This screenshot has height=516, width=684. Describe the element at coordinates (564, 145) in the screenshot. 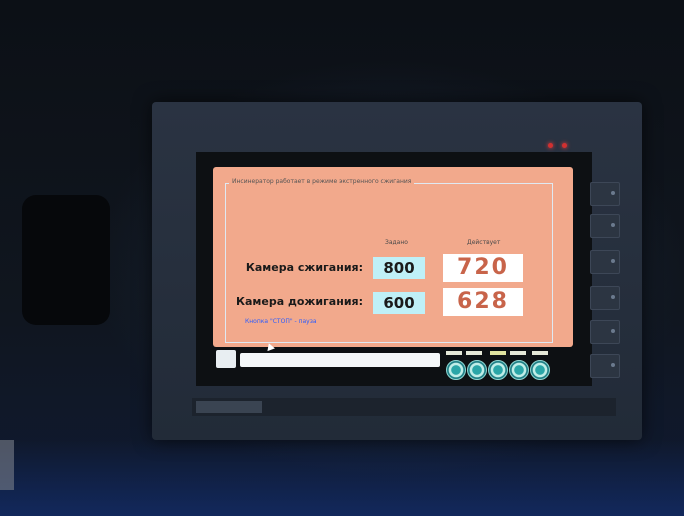

I see `run-led-icon` at that location.